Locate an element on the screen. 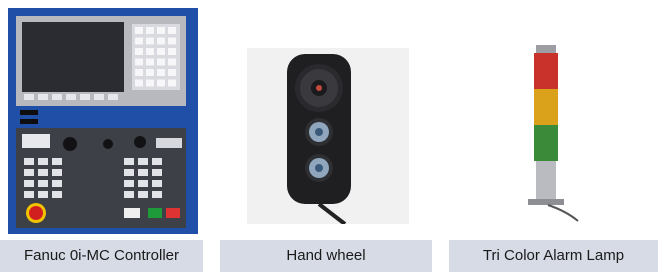 This screenshot has height=272, width=658. caption-alarm-lamp: Tri Color Alarm Lamp is located at coordinates (553, 256).